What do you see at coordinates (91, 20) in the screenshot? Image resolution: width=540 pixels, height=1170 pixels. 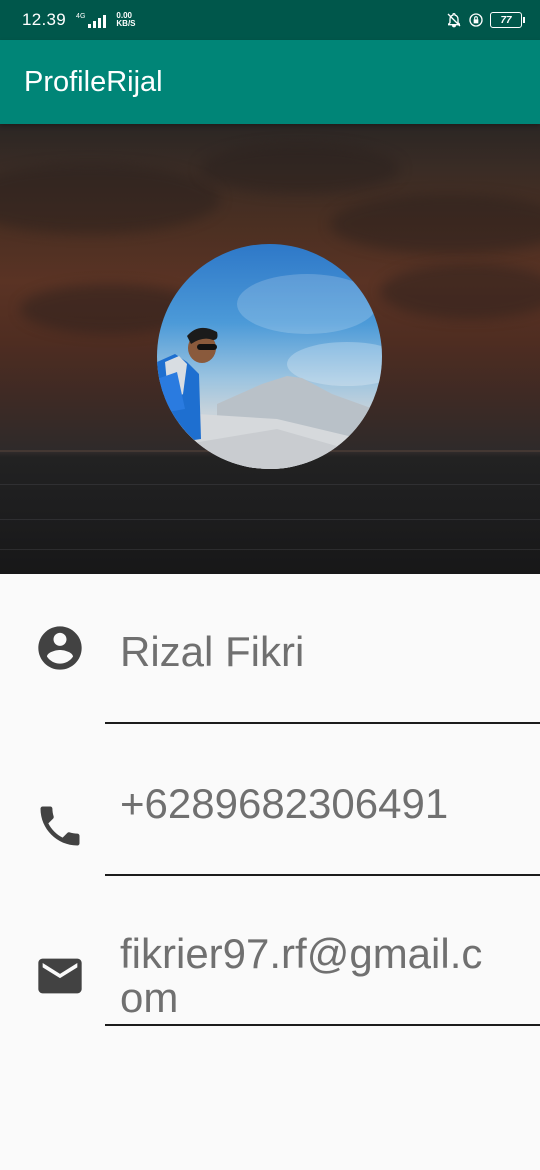 I see `signal-icon: 4G` at bounding box center [91, 20].